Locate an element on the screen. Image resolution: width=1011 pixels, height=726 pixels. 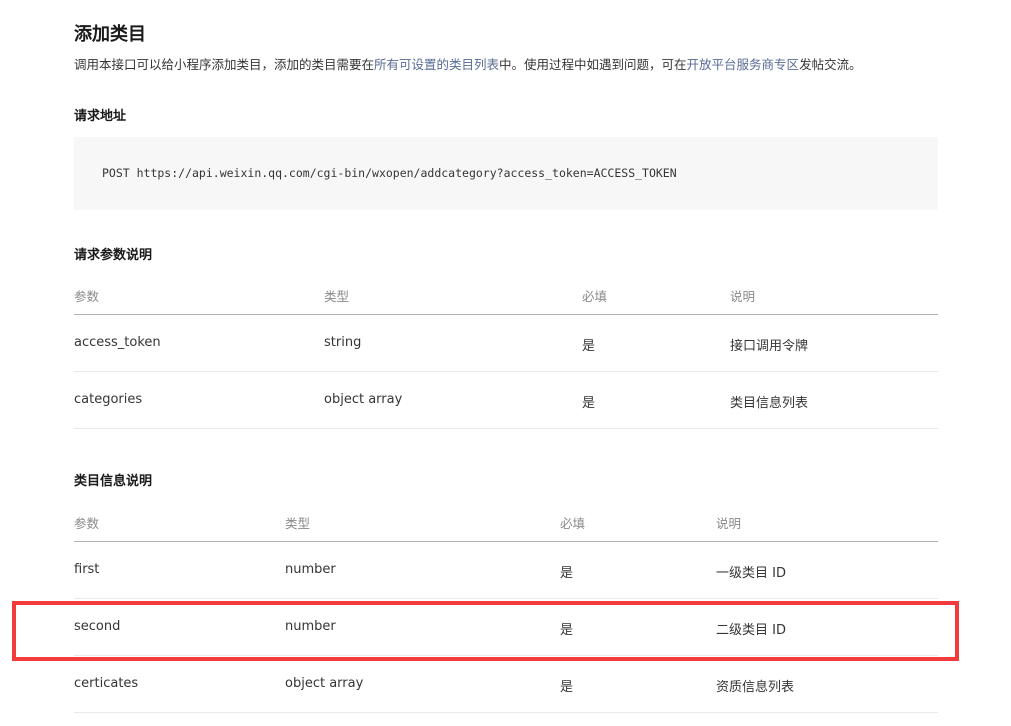
table-row-second: second number 是 二级类目 ID is located at coordinates (506, 627).